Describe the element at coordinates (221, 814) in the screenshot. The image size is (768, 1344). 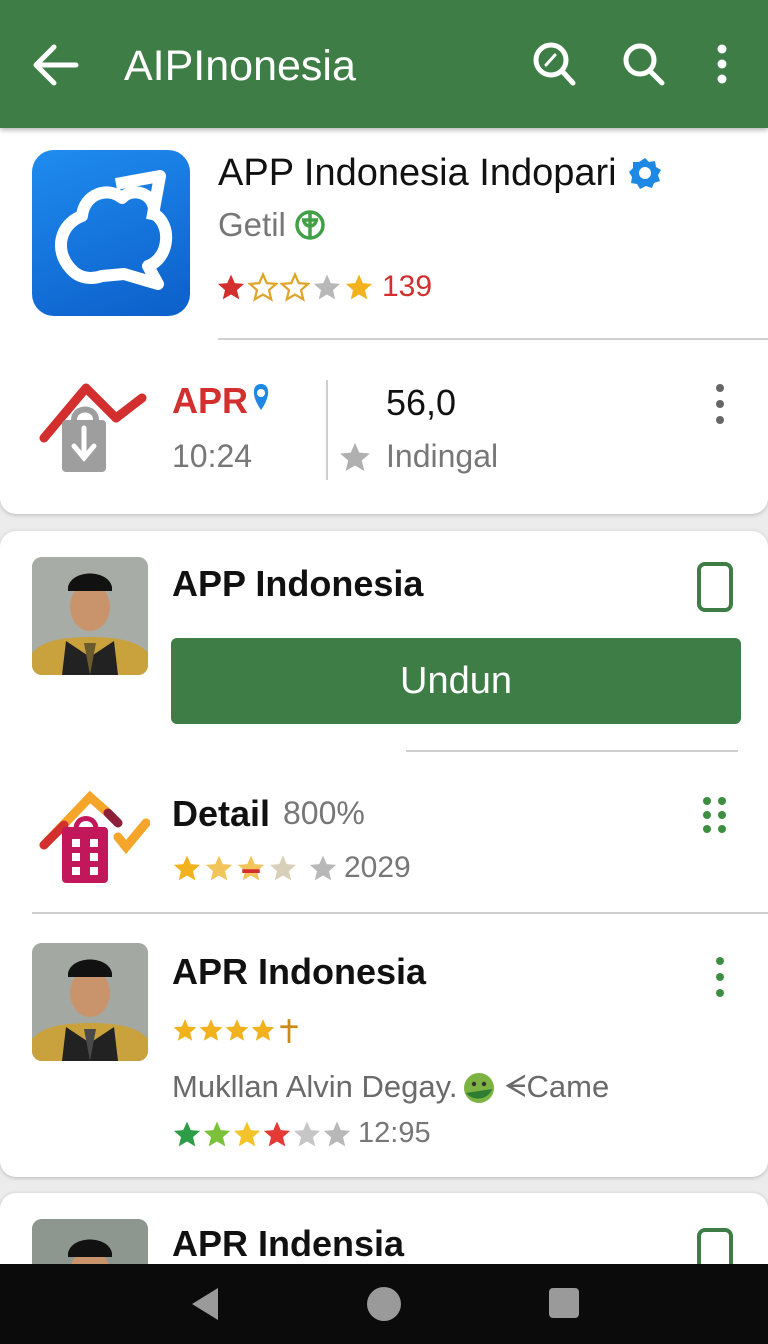
I see `detail-title: Detail` at that location.